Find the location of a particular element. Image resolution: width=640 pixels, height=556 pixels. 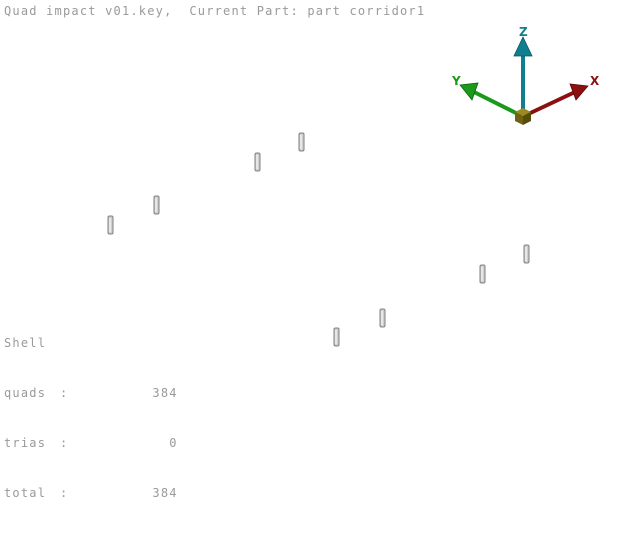

axis-triad: X Y Z is located at coordinates (525, 75).